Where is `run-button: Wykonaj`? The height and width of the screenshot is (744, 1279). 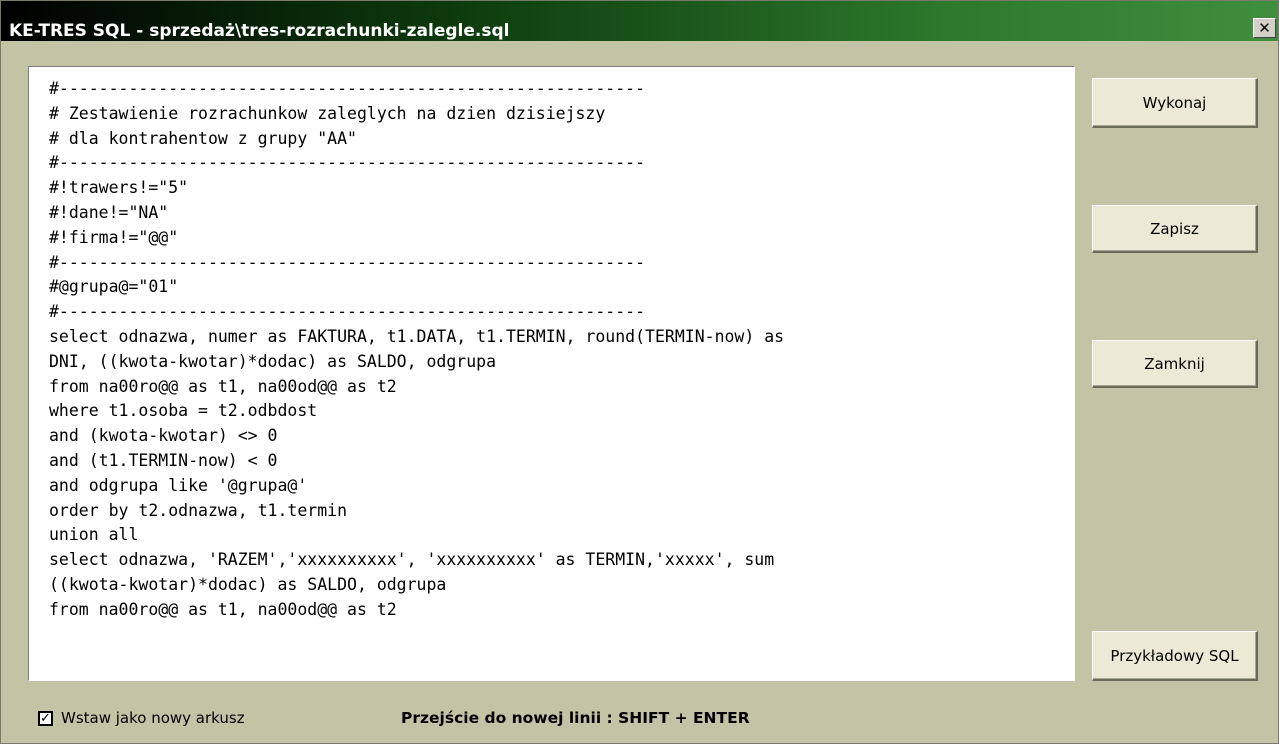
run-button: Wykonaj is located at coordinates (1175, 103).